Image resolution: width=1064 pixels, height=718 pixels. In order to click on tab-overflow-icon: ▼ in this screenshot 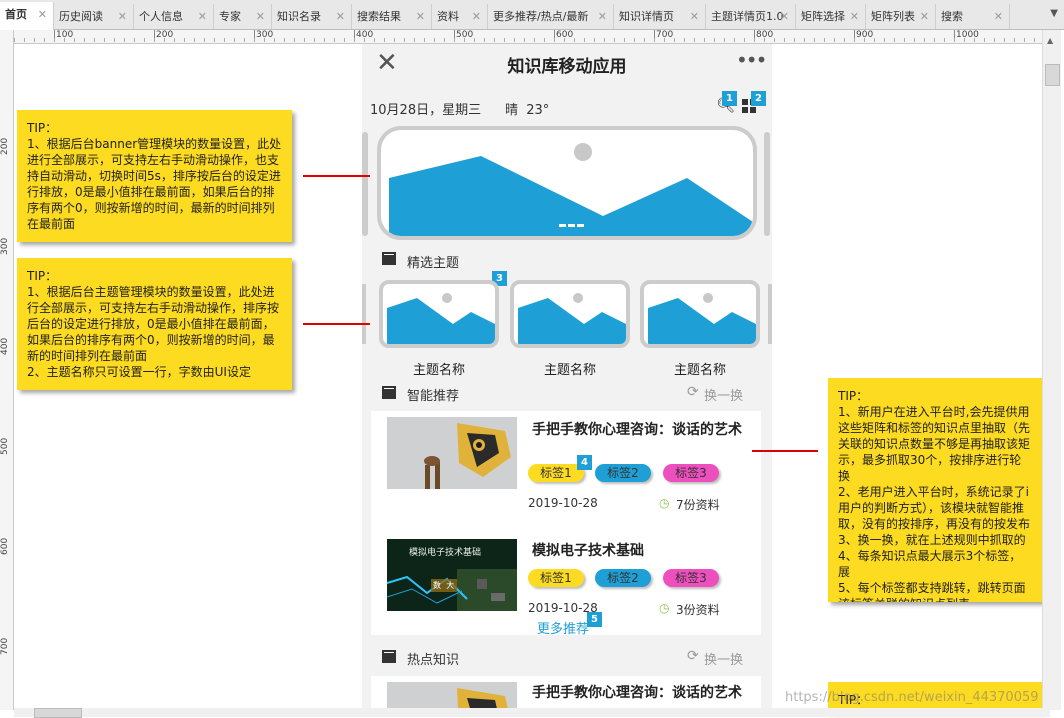, I will do `click(1054, 13)`.